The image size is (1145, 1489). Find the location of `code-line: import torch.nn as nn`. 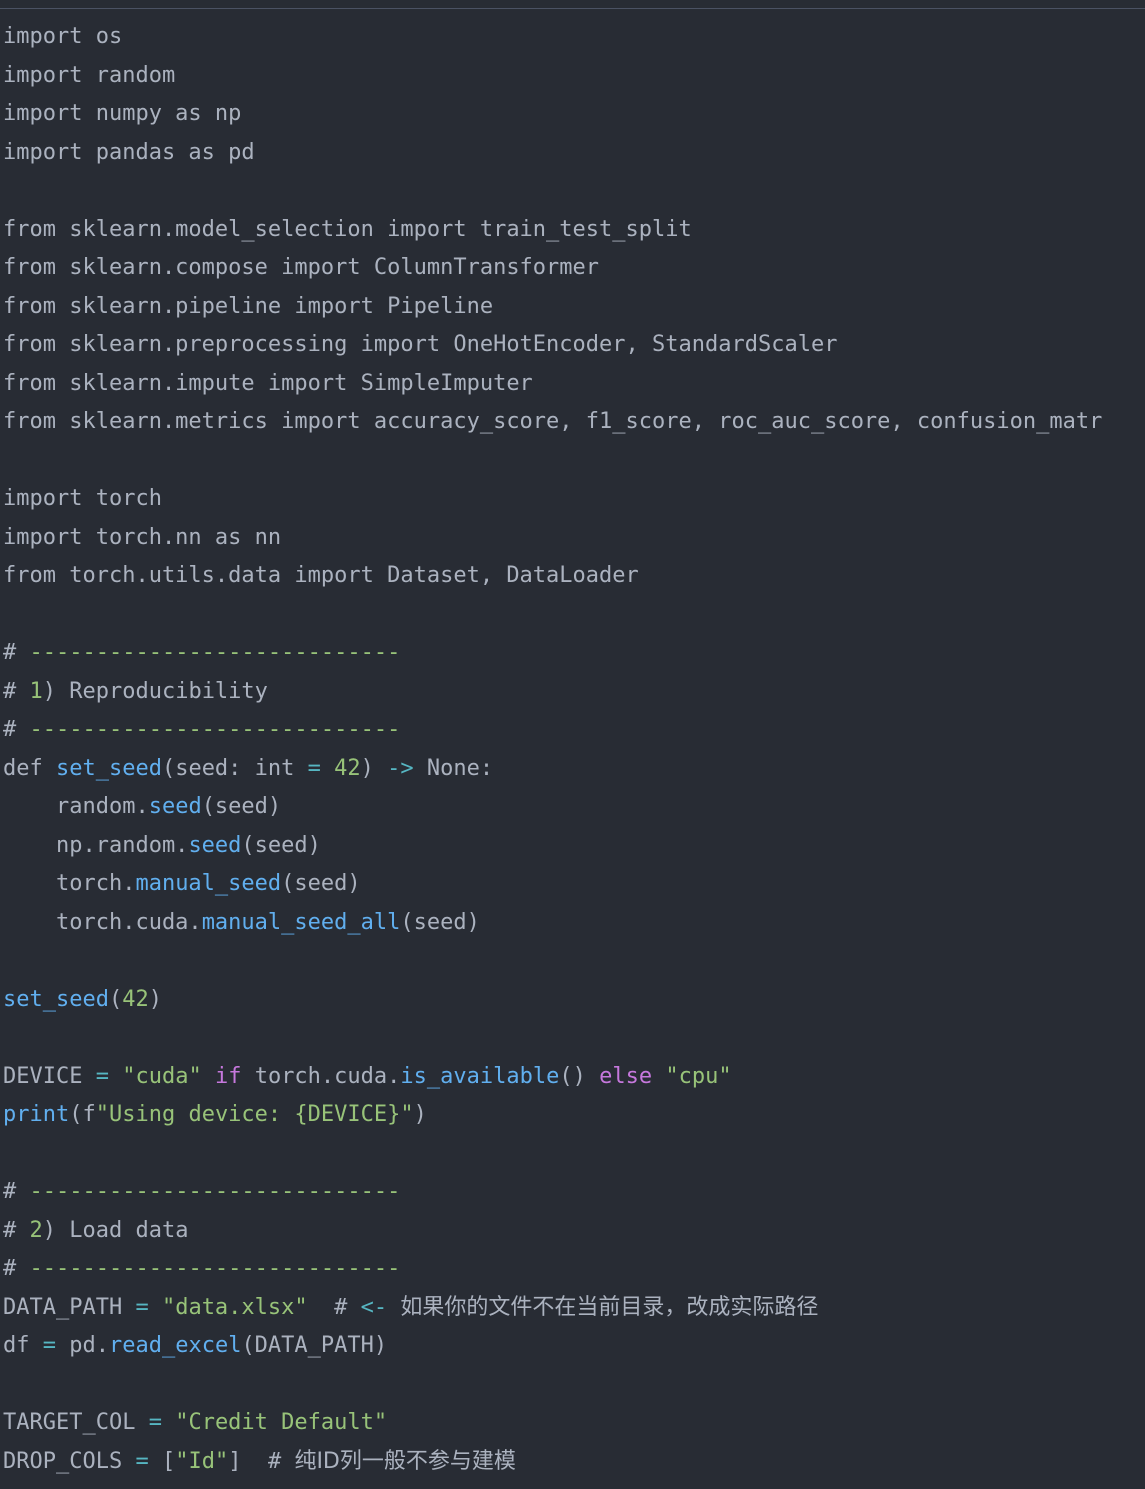

code-line: import torch.nn as nn is located at coordinates (142, 538).